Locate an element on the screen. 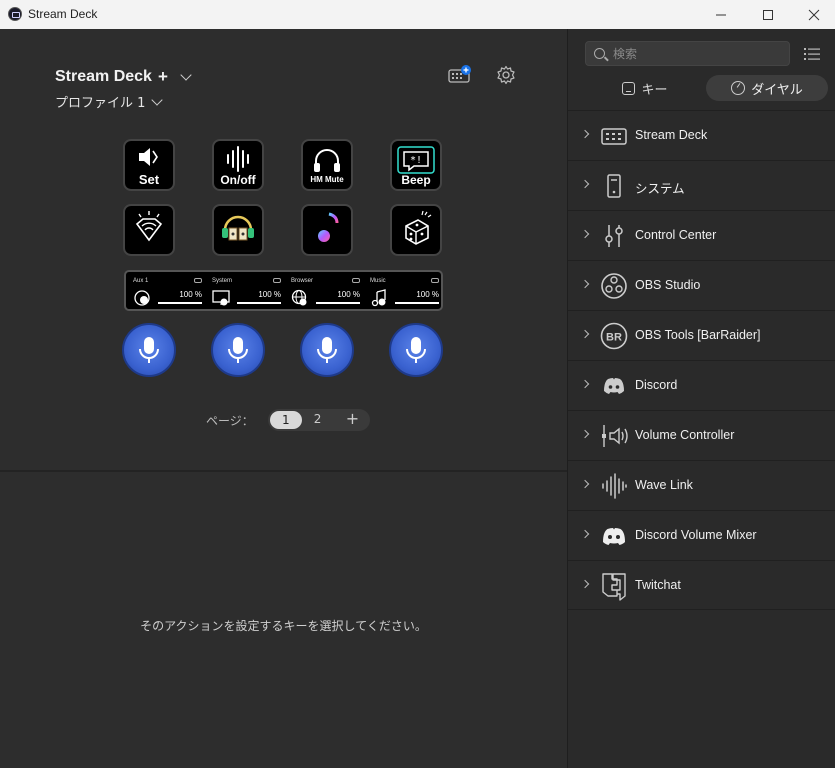  globe-icon is located at coordinates (299, 297).